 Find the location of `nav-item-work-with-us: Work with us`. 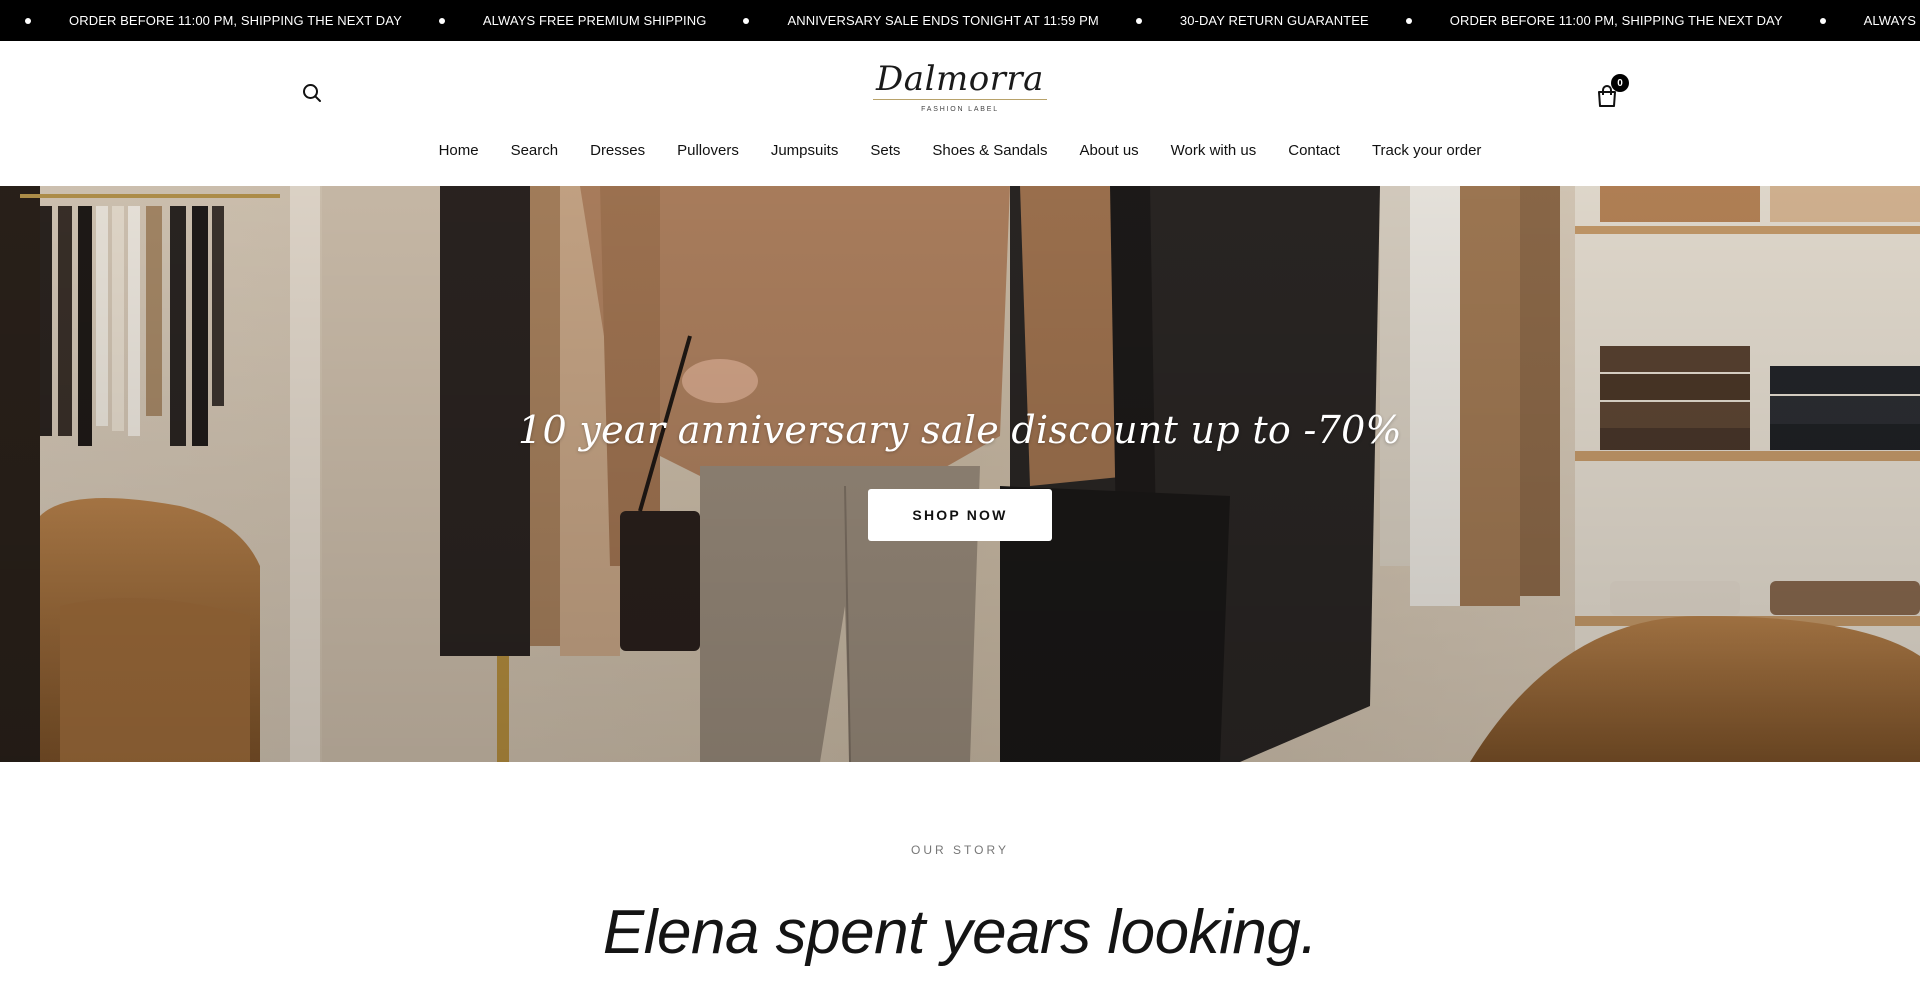

nav-item-work-with-us: Work with us is located at coordinates (1214, 151).